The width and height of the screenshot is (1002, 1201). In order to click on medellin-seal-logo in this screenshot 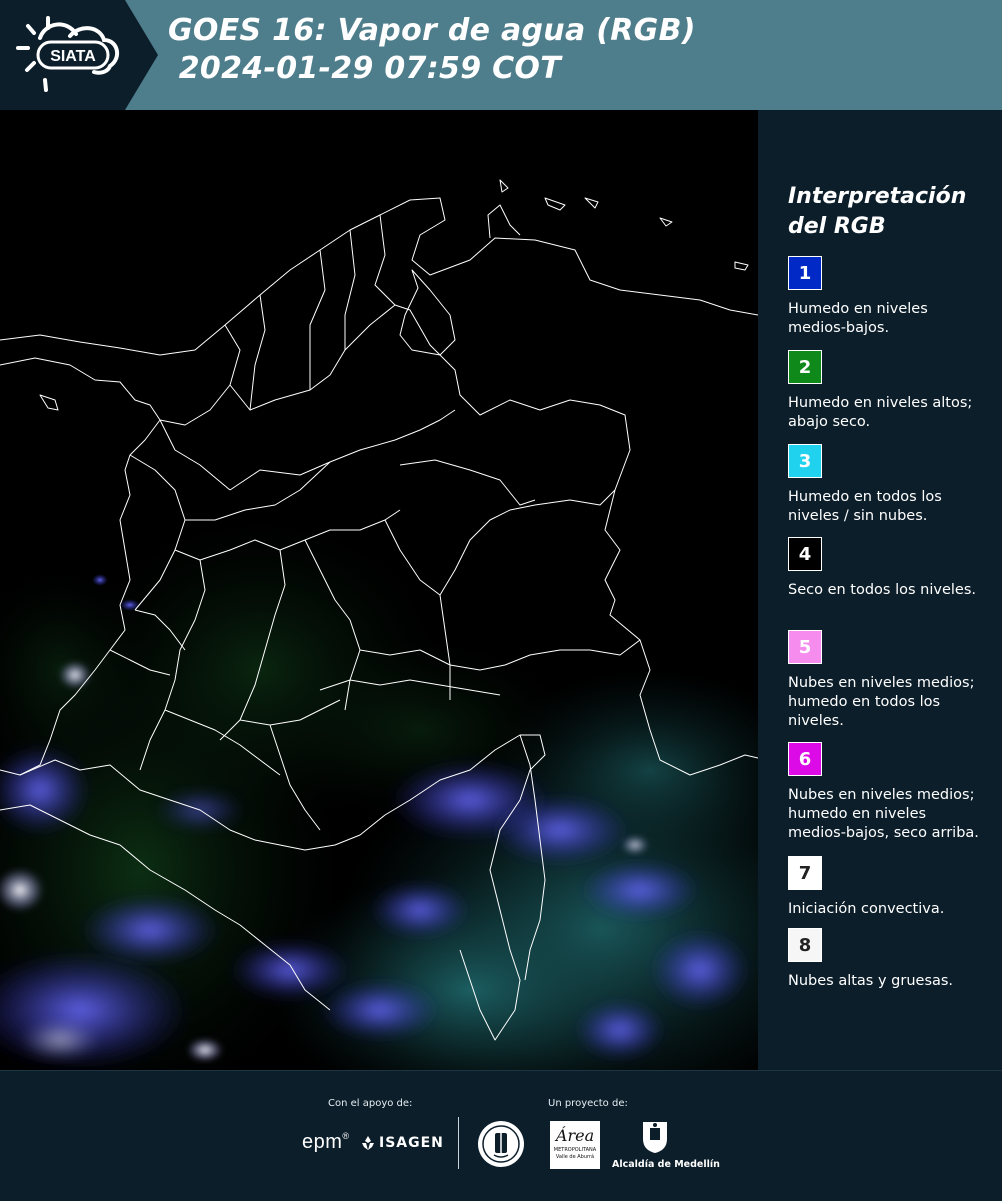, I will do `click(501, 1146)`.